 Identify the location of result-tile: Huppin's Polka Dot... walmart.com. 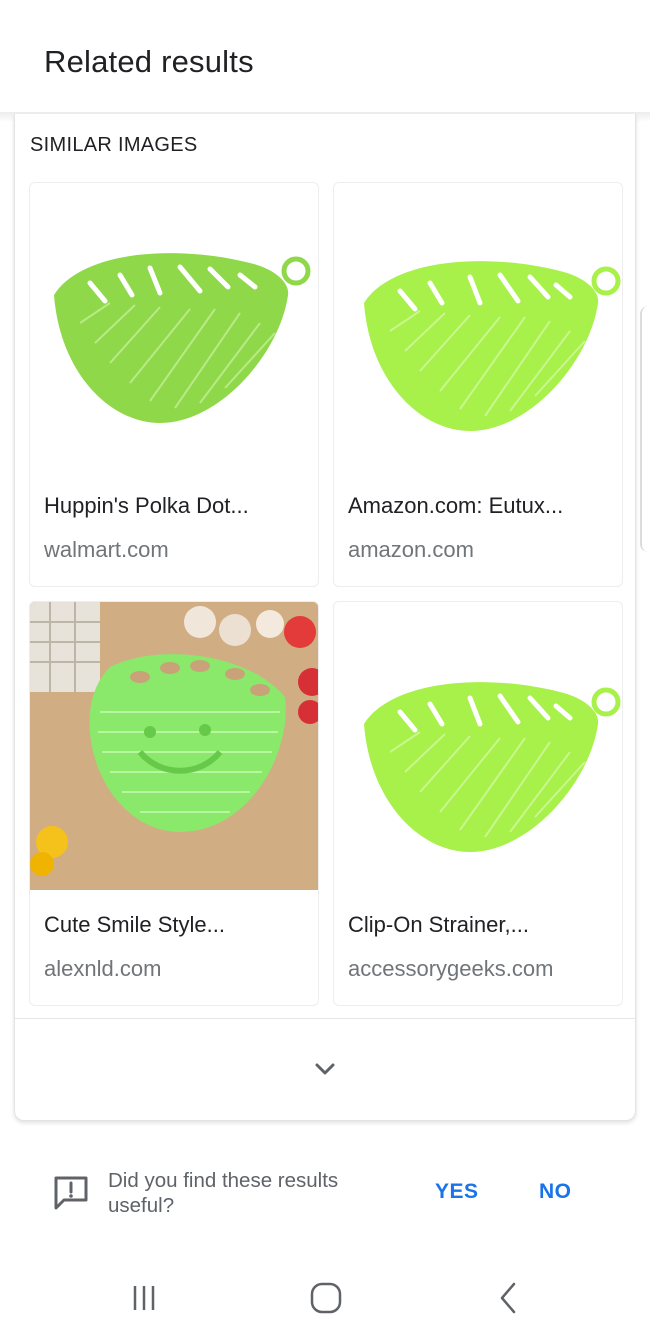
(174, 384).